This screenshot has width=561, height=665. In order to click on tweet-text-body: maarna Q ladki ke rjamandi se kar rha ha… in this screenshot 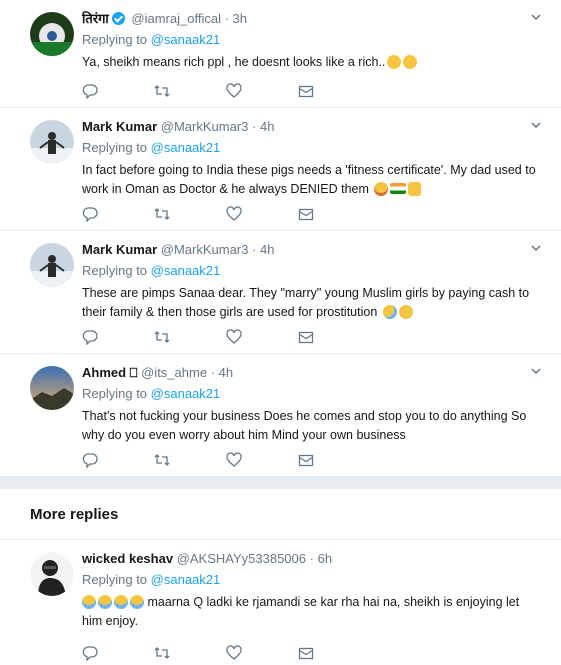, I will do `click(301, 611)`.